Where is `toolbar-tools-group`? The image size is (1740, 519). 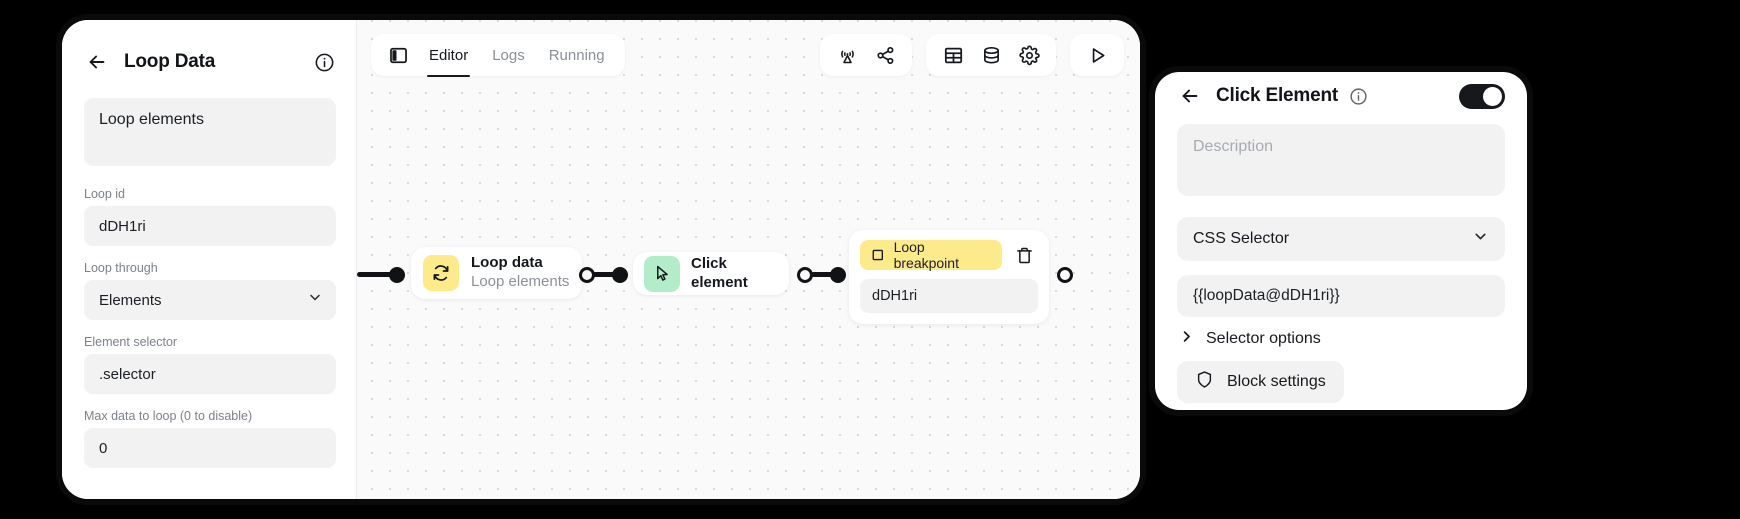 toolbar-tools-group is located at coordinates (991, 55).